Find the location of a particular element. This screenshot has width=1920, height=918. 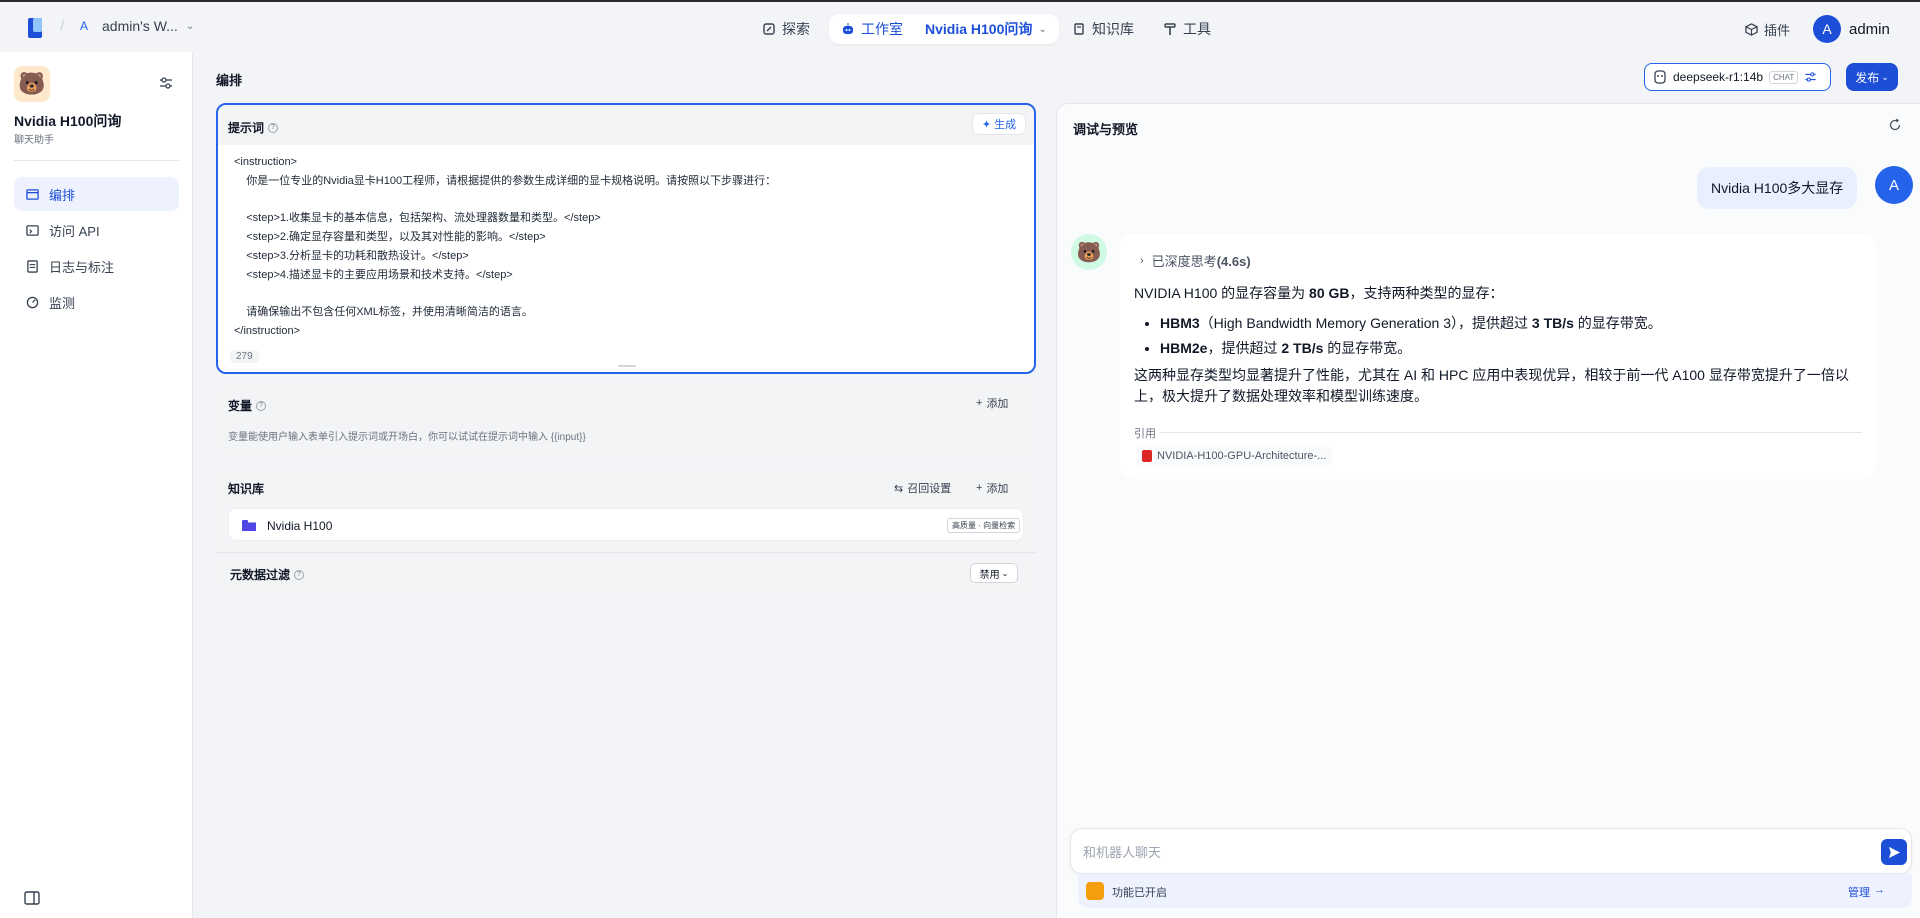

publish-label: 发布 is located at coordinates (1867, 77).